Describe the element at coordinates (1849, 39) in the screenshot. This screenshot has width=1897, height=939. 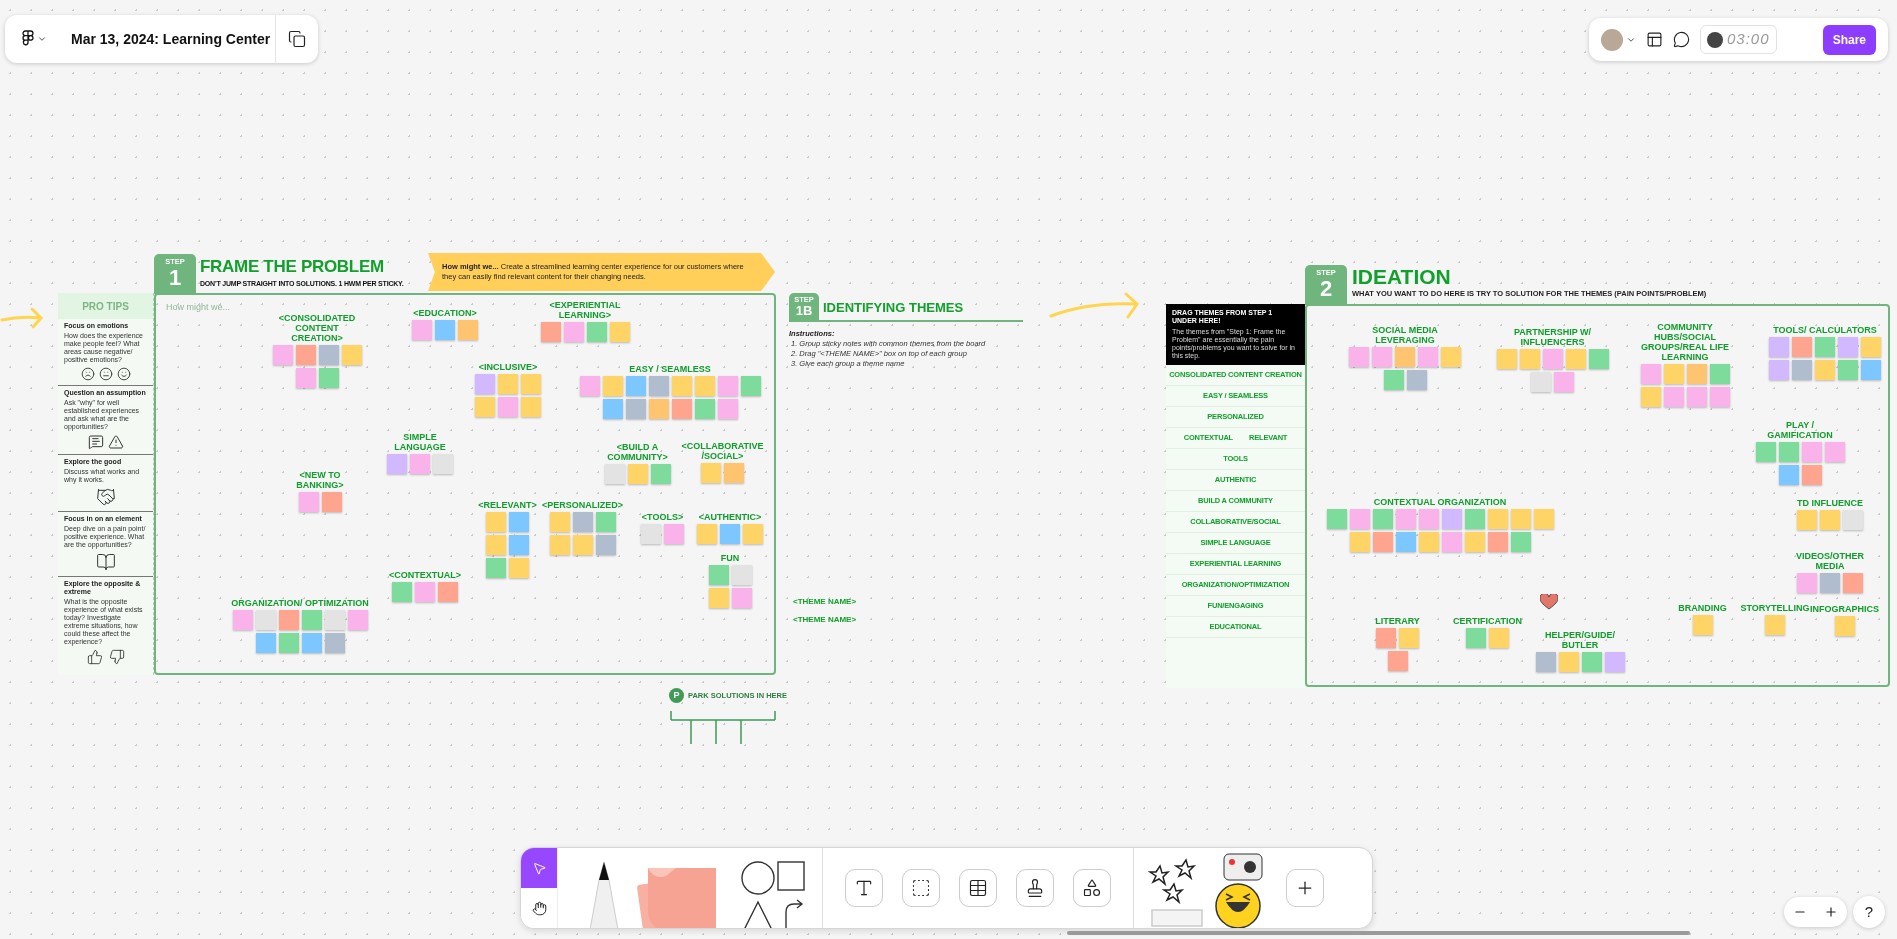
I see `share-button: Share` at that location.